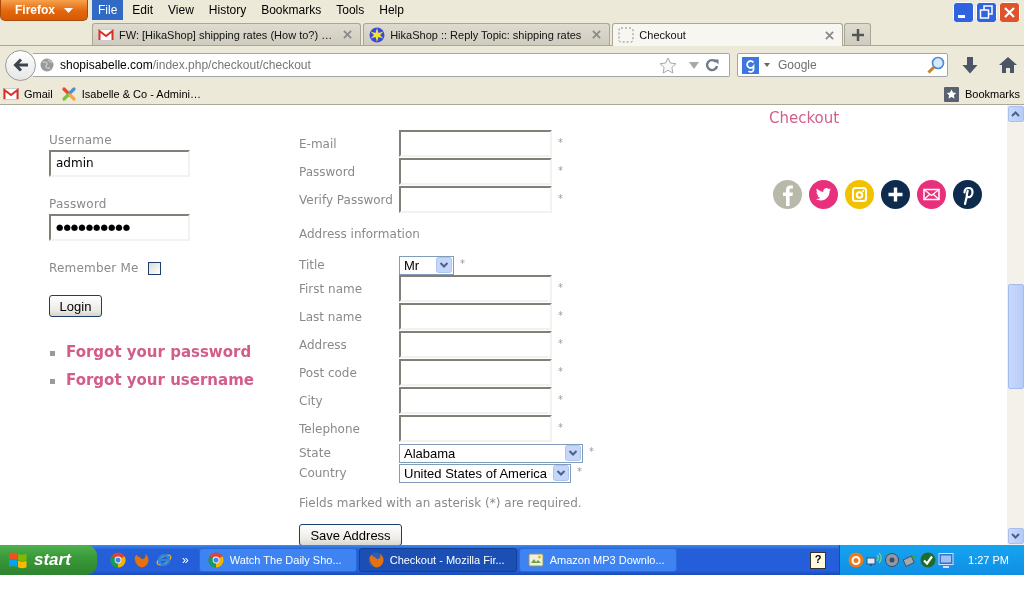 Image resolution: width=1024 pixels, height=600 pixels. I want to click on search-input: Google, so click(848, 65).